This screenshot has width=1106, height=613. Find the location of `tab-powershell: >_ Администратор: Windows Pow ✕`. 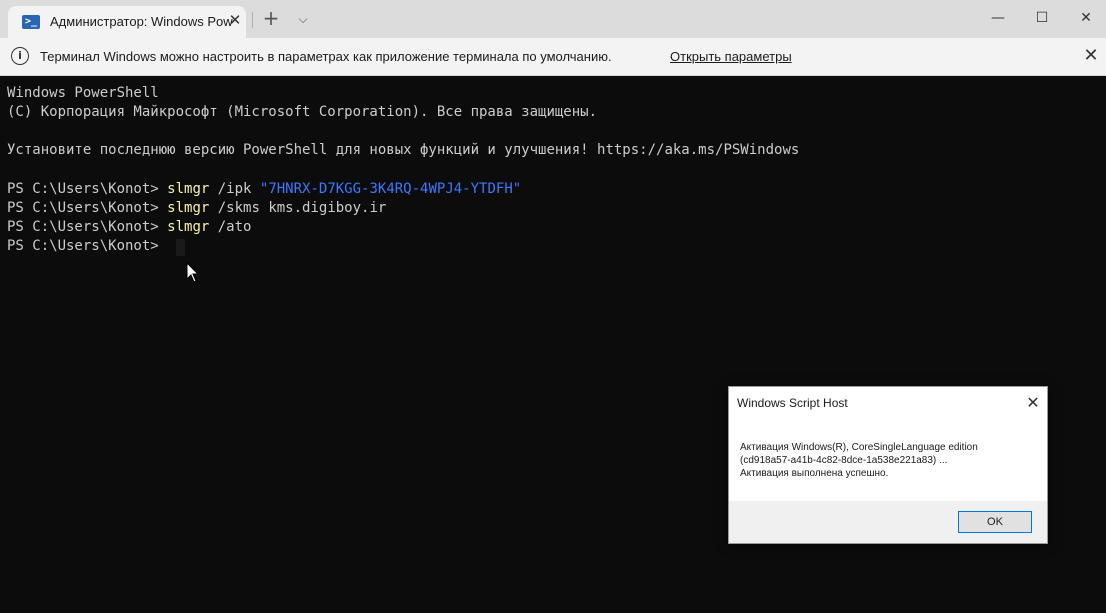

tab-powershell: >_ Администратор: Windows Pow ✕ is located at coordinates (127, 22).